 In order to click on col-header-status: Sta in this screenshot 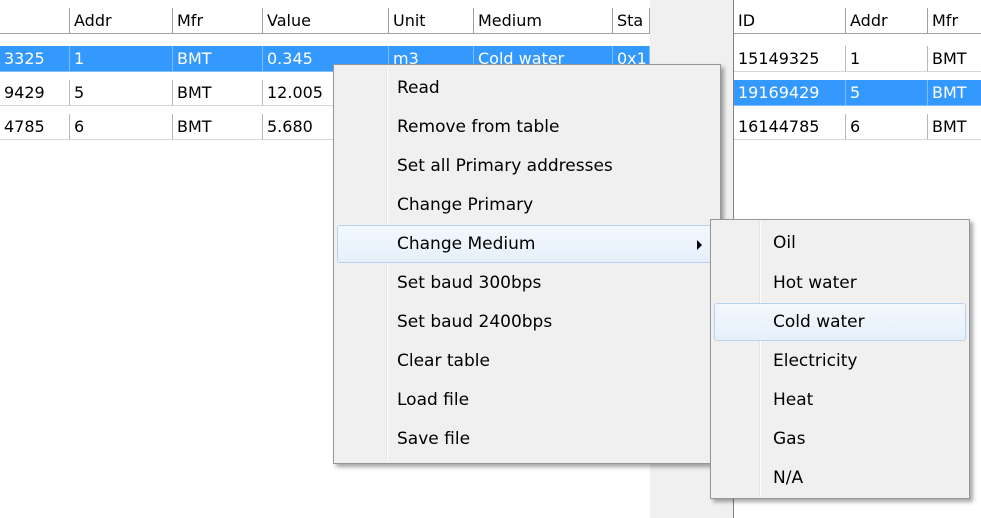, I will do `click(631, 21)`.